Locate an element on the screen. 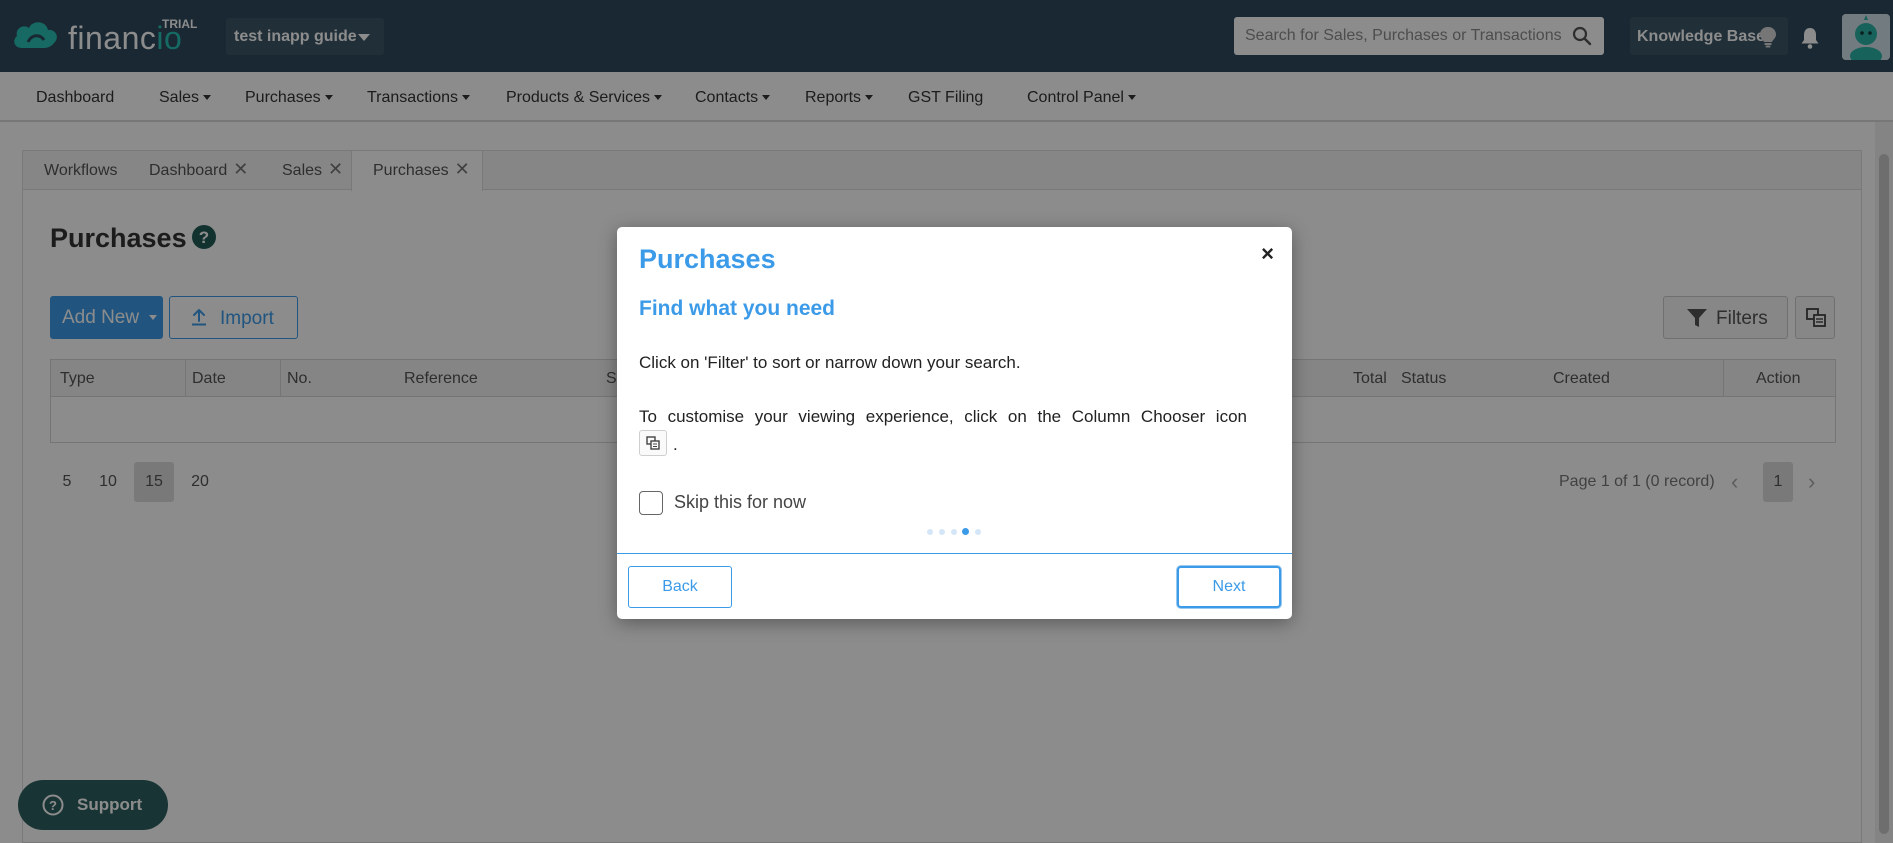  step-indicator is located at coordinates (955, 532).